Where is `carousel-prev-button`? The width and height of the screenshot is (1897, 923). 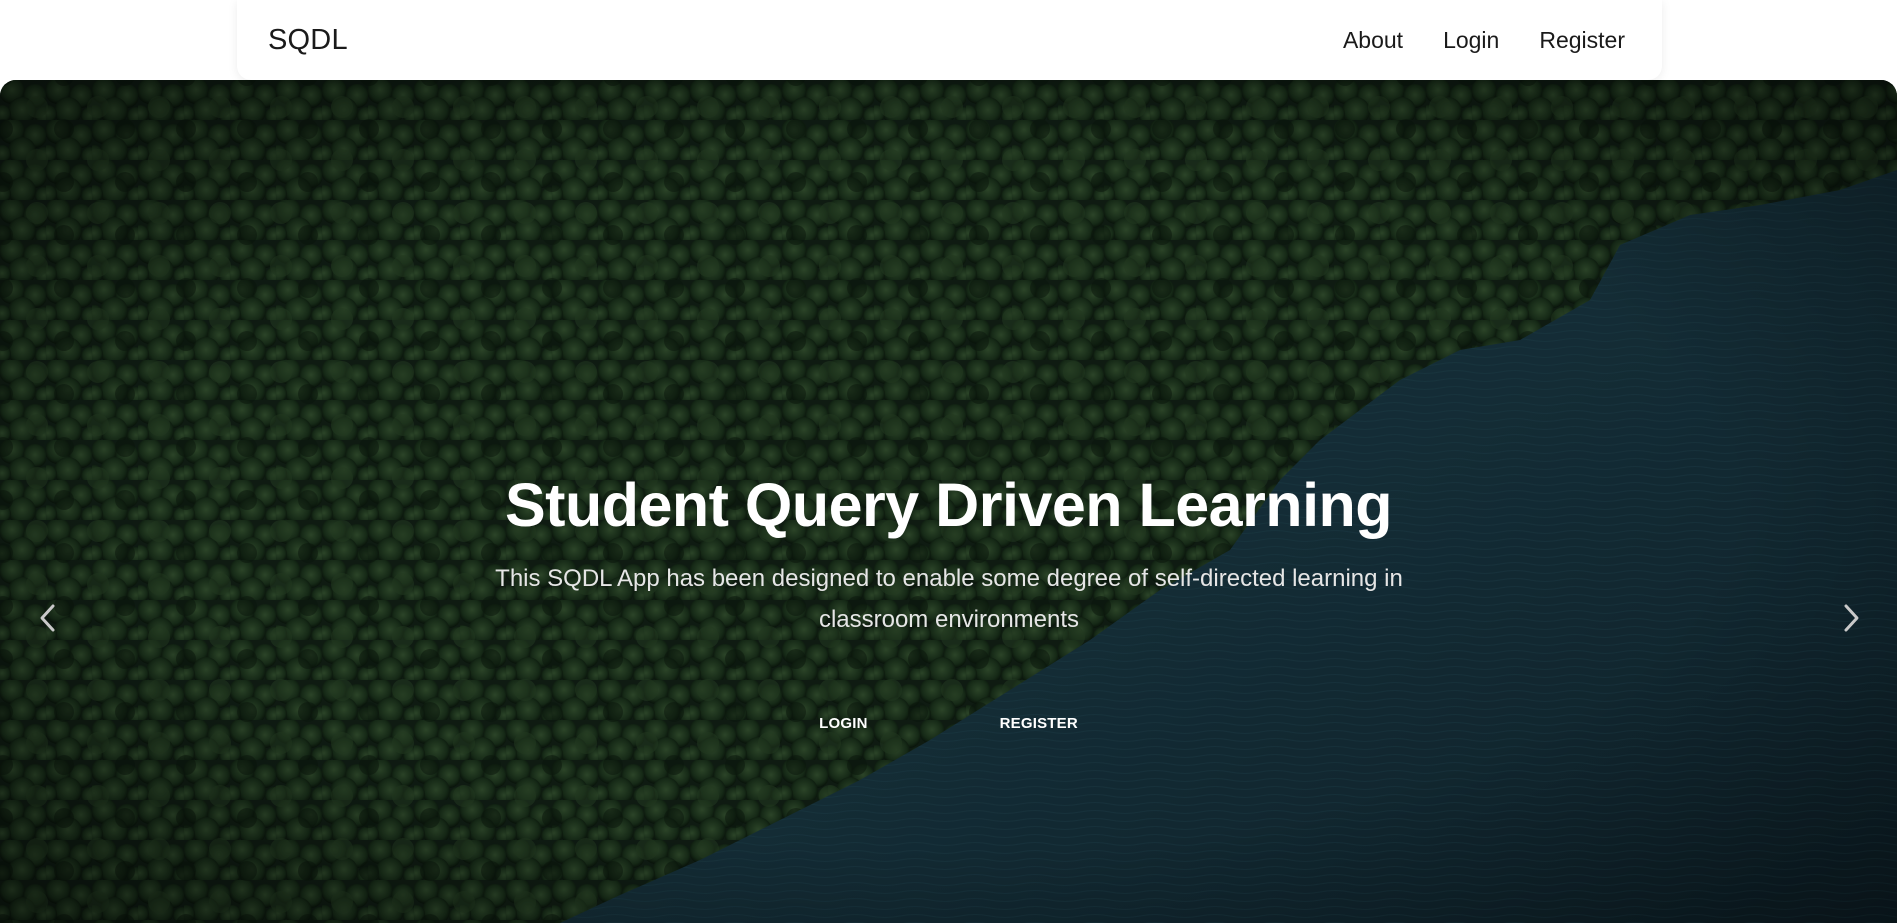 carousel-prev-button is located at coordinates (48, 618).